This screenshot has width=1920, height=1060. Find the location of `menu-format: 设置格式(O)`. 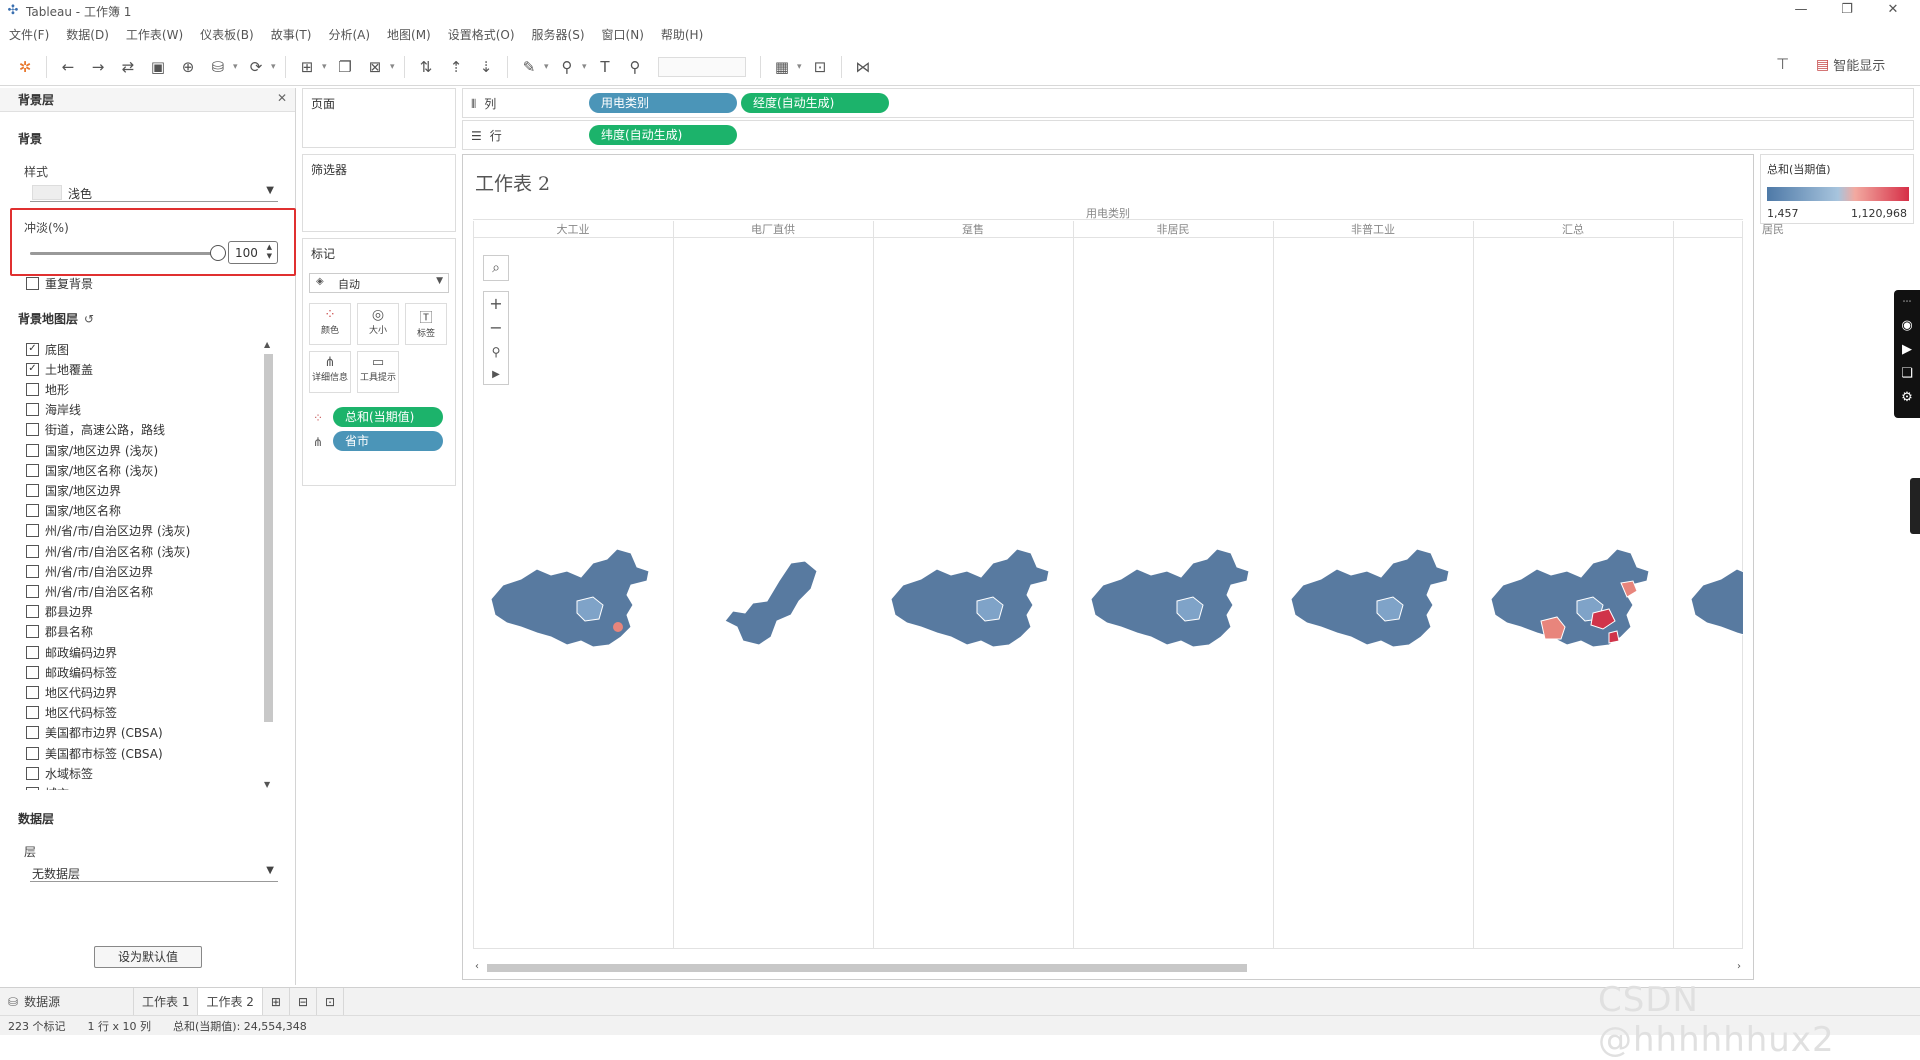

menu-format: 设置格式(O) is located at coordinates (481, 34).